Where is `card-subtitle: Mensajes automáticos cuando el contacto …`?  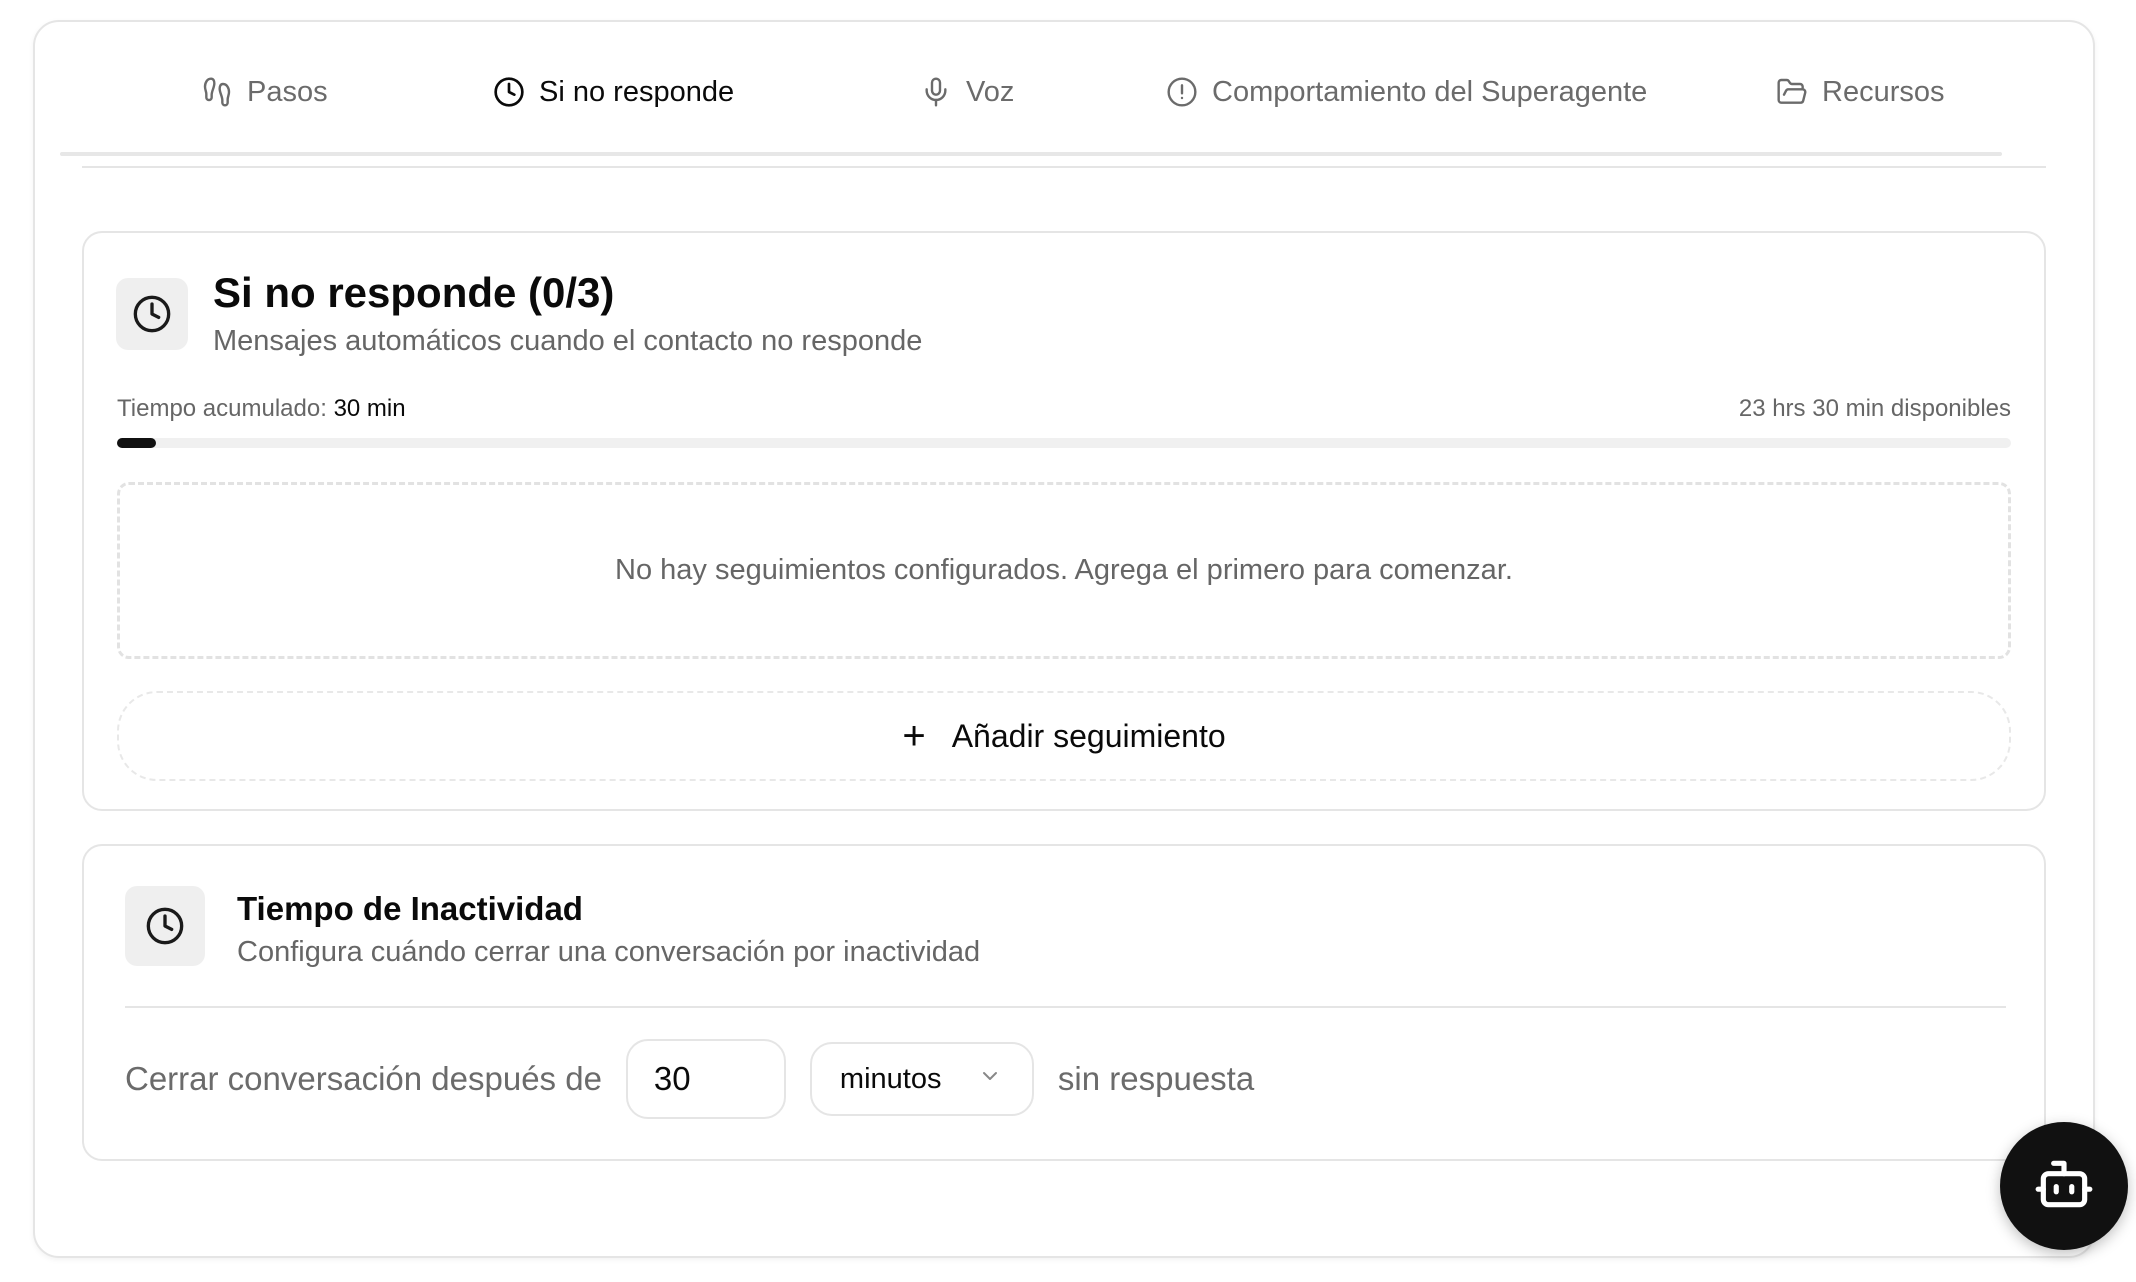
card-subtitle: Mensajes automáticos cuando el contacto … is located at coordinates (568, 341).